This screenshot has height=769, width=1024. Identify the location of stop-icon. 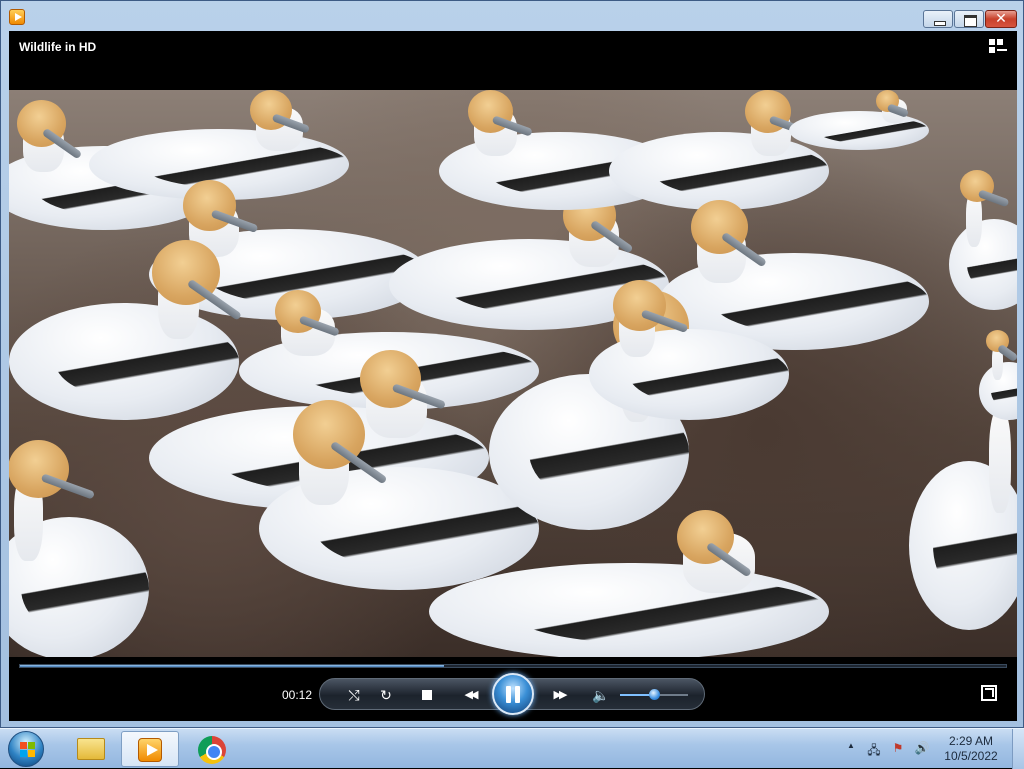
(427, 695).